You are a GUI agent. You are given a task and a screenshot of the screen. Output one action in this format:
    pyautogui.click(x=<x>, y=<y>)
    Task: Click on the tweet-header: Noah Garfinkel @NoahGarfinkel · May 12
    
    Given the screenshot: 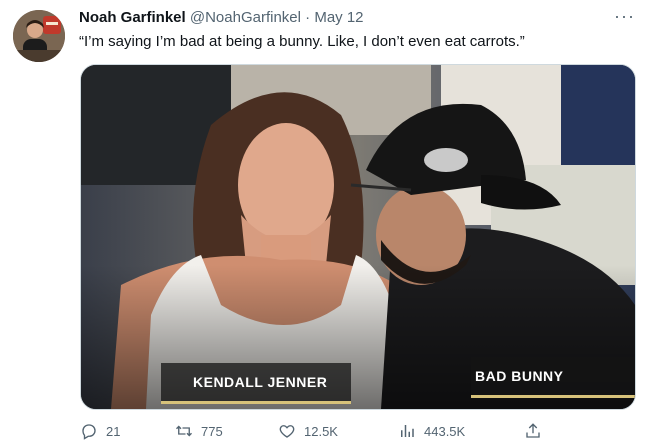 What is the action you would take?
    pyautogui.click(x=221, y=17)
    